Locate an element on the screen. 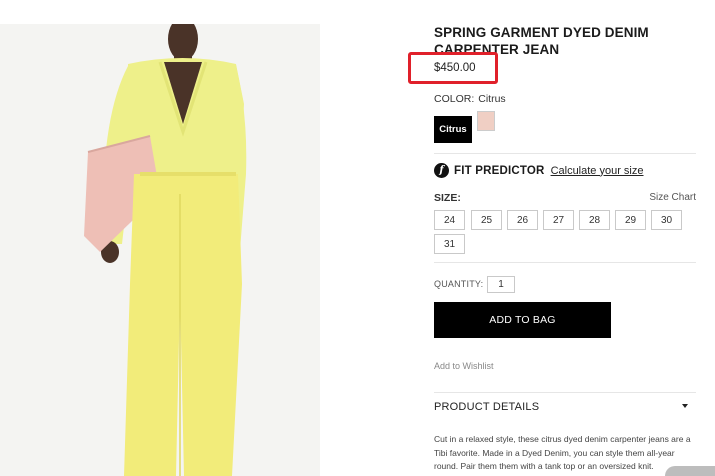  color-label: COLOR: is located at coordinates (454, 99).